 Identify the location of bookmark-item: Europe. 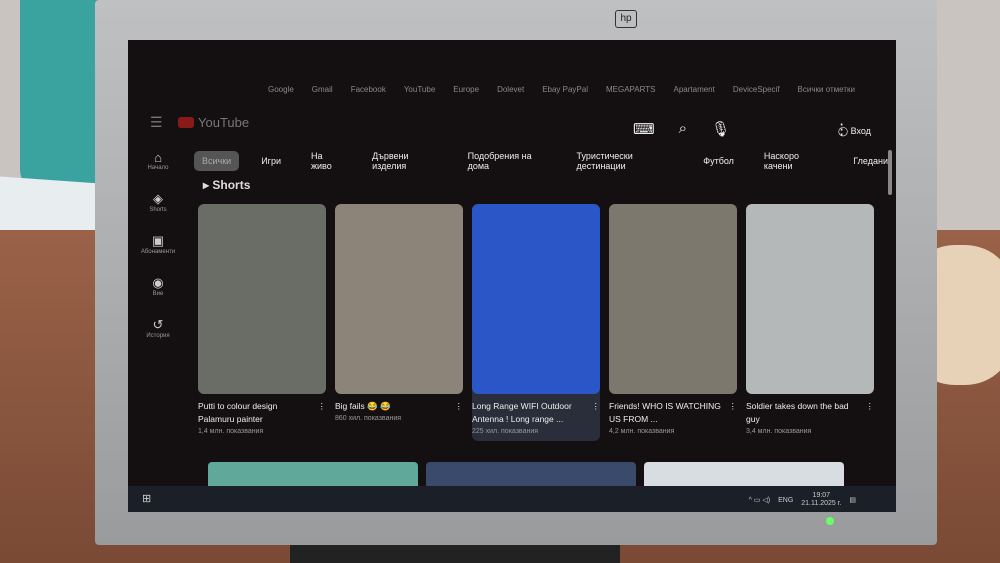
(466, 89).